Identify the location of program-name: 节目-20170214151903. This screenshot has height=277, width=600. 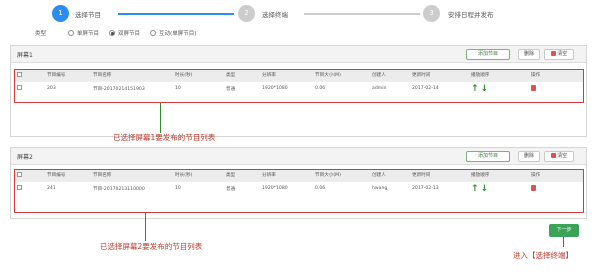
(132, 88).